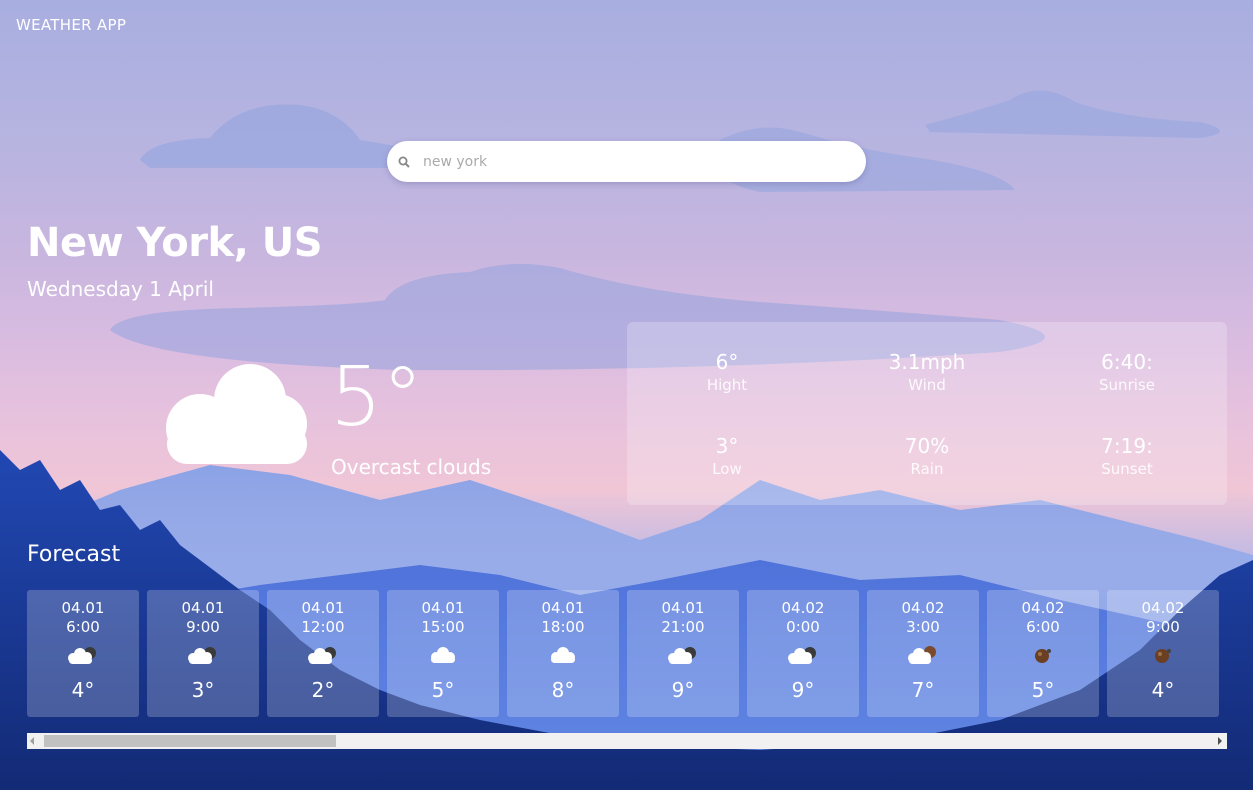  What do you see at coordinates (923, 627) in the screenshot?
I see `forecast-time: 3:00` at bounding box center [923, 627].